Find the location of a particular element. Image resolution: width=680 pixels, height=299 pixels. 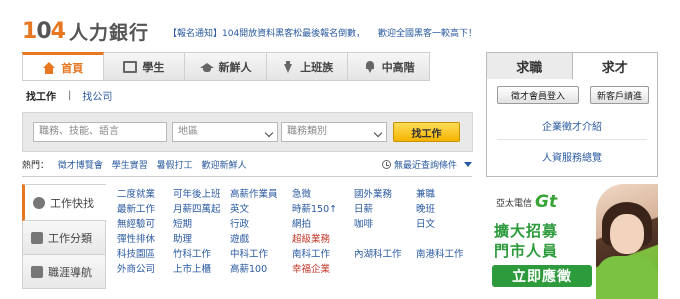

quick-link: 上市上櫃 is located at coordinates (201, 270).